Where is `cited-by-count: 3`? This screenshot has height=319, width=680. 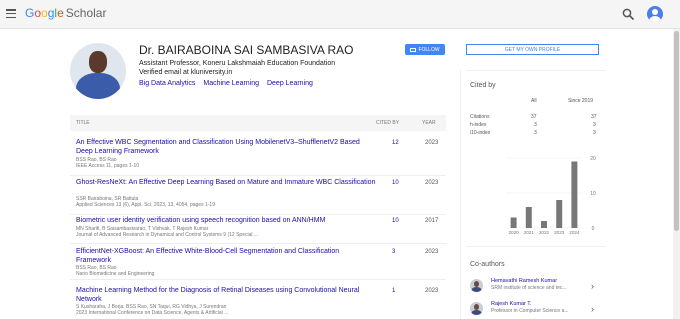 cited-by-count: 3 is located at coordinates (393, 252).